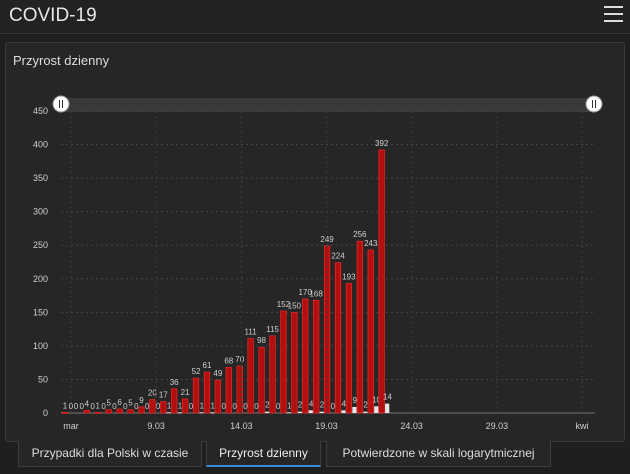  What do you see at coordinates (87, 403) in the screenshot?
I see `data-label-new-cases: 4` at bounding box center [87, 403].